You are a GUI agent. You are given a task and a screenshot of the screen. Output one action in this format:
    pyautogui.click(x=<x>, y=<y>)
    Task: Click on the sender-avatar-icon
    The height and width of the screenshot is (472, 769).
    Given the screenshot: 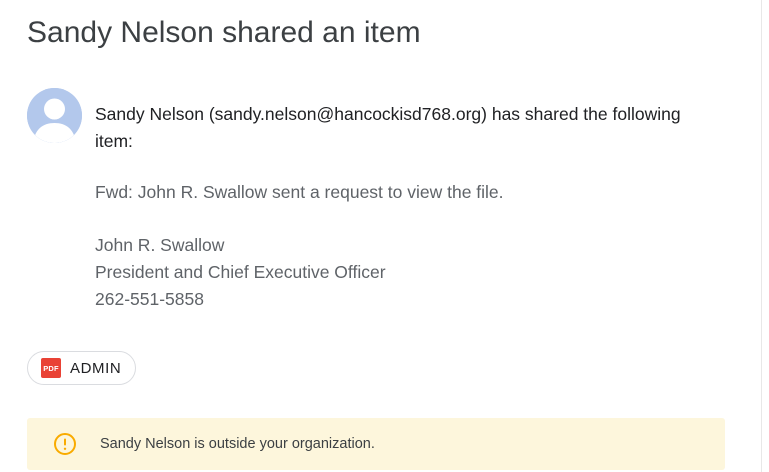 What is the action you would take?
    pyautogui.click(x=54, y=115)
    